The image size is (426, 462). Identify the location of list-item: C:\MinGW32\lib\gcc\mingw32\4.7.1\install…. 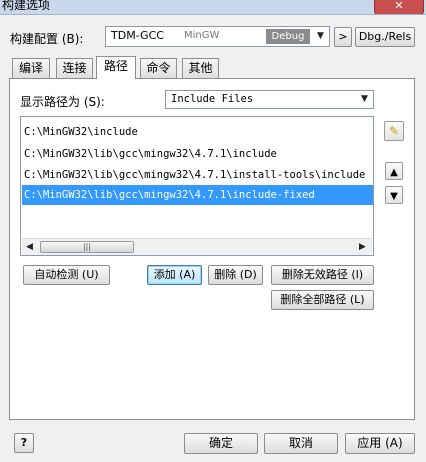
(194, 175).